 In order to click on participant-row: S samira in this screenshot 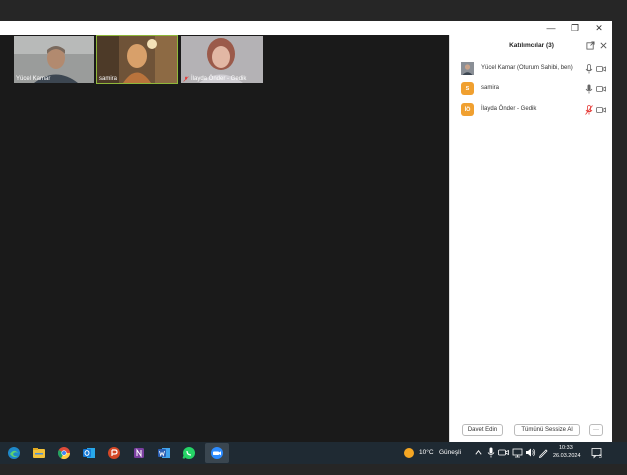, I will do `click(531, 89)`.